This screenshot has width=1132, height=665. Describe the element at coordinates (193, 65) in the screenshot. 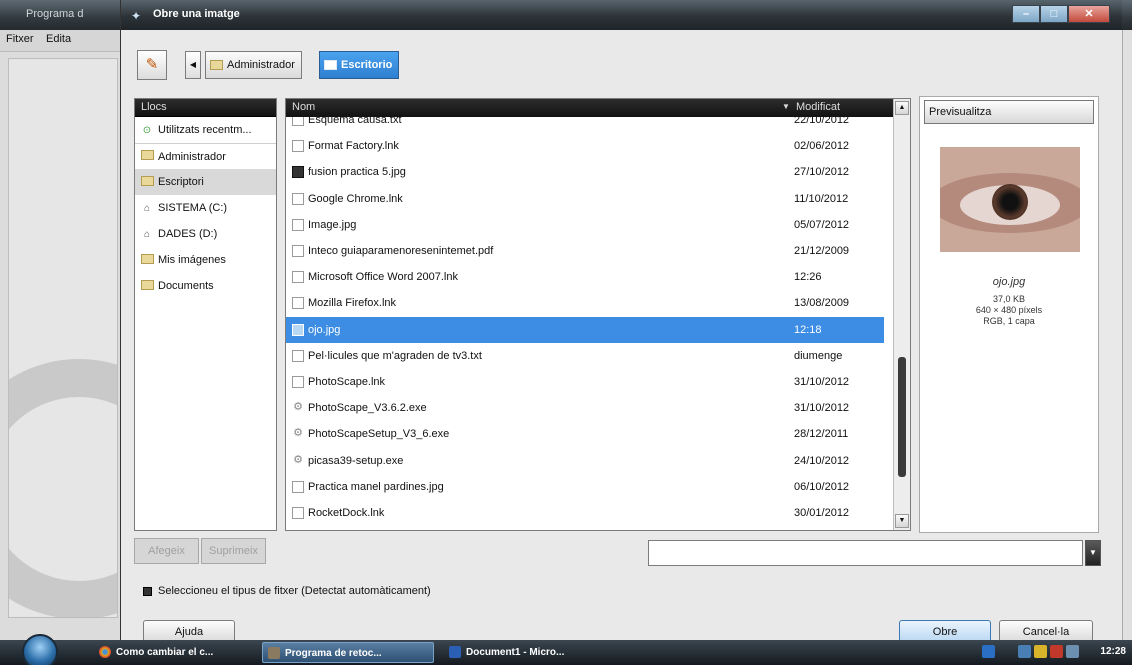

I see `path-scroll-left-button: ◀` at that location.